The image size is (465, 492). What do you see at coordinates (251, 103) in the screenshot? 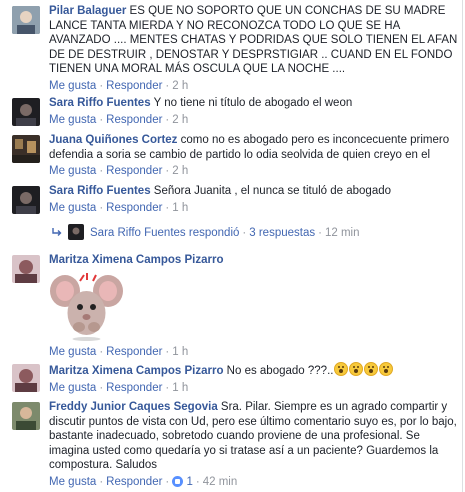
I see `comment-text: Y no tiene ni título de abogado el weon` at bounding box center [251, 103].